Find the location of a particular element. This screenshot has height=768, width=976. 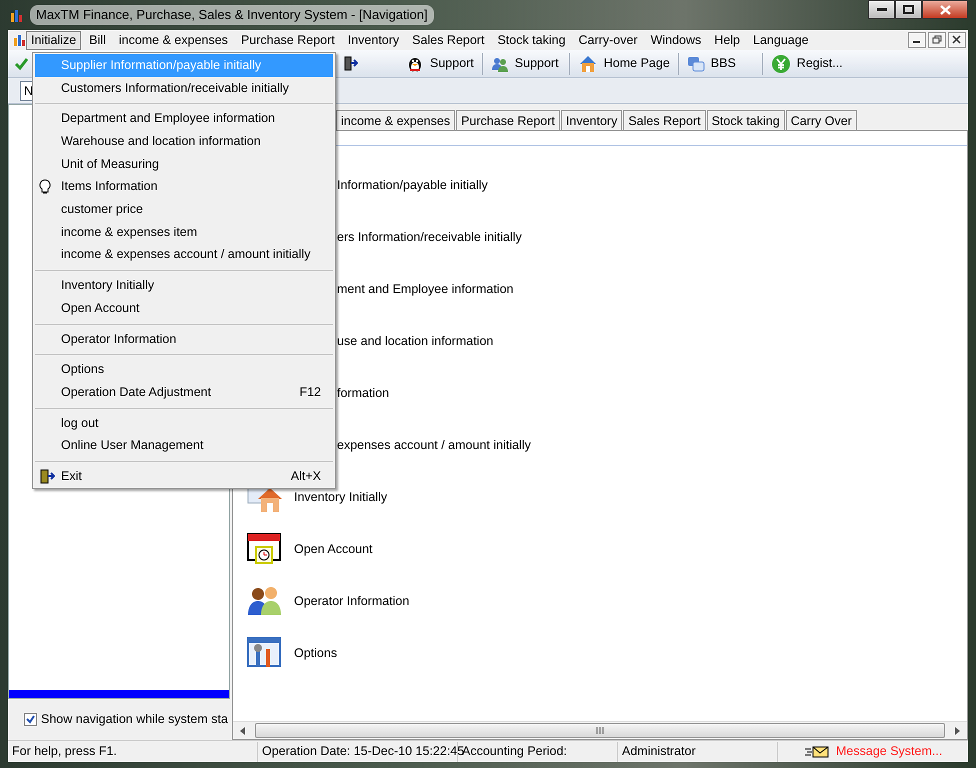

tab: Stock taking is located at coordinates (745, 120).